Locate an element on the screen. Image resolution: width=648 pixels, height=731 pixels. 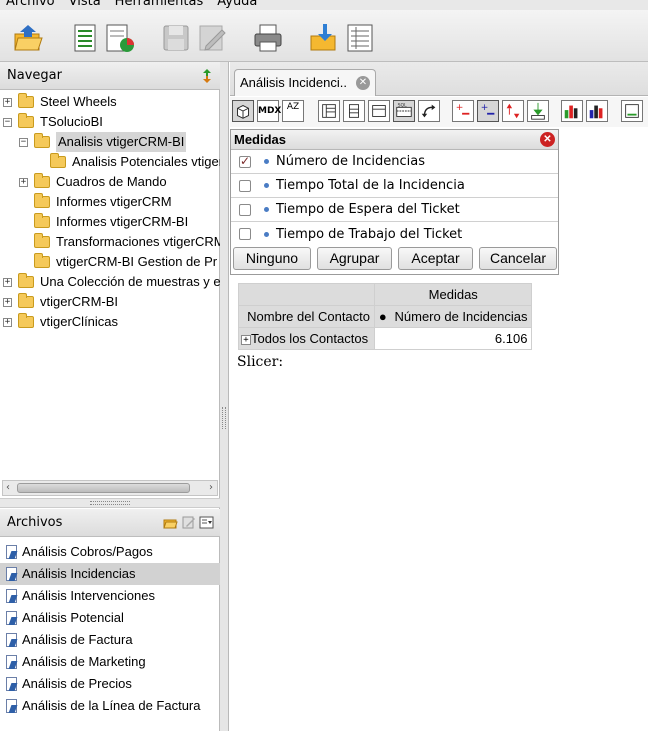
ninguno-button: Ninguno is located at coordinates (272, 258).